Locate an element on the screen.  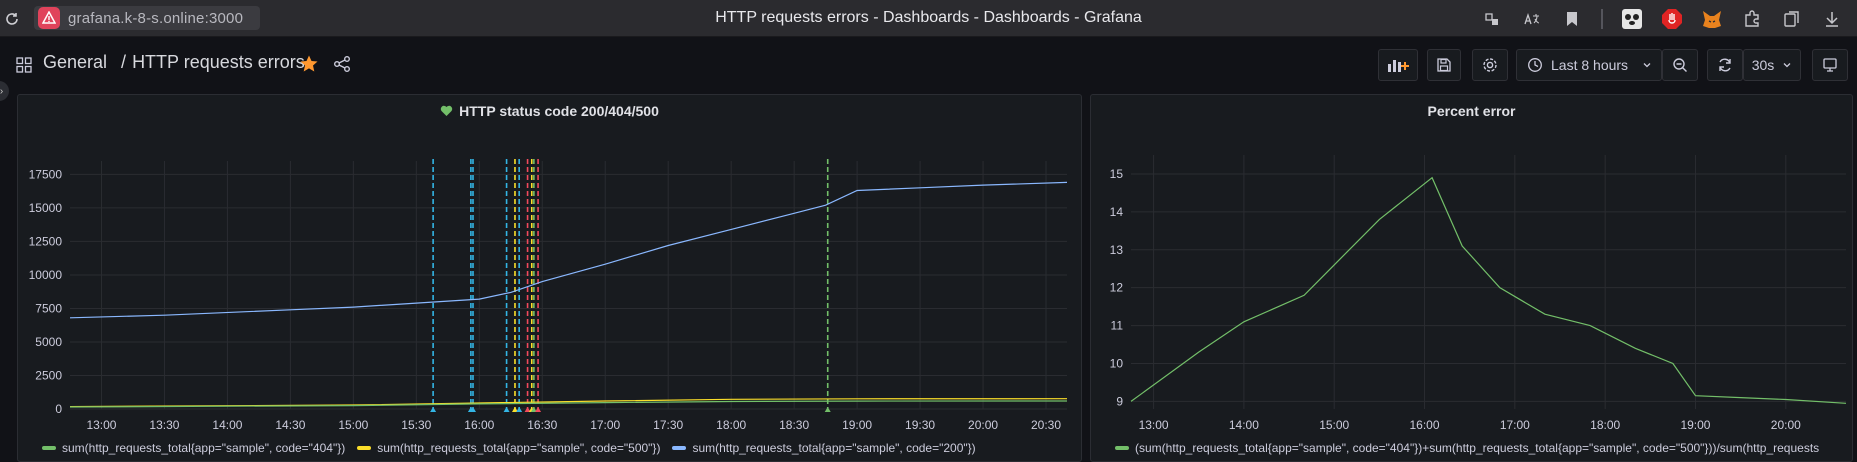
dashboard-title: HTTP requests errors is located at coordinates (218, 62).